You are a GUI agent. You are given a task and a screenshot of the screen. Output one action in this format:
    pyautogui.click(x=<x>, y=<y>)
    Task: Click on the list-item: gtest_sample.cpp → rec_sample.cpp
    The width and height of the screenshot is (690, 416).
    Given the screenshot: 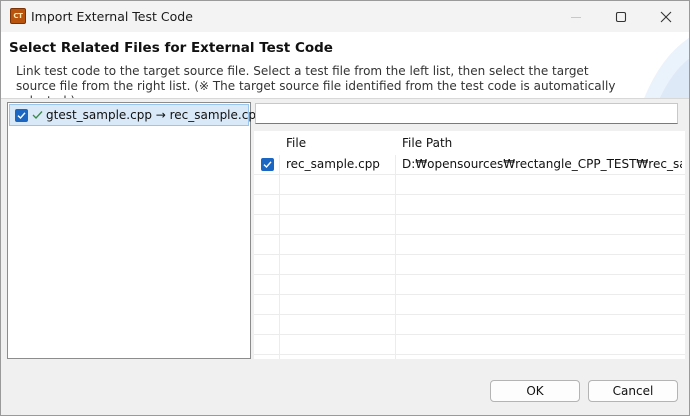 What is the action you would take?
    pyautogui.click(x=136, y=115)
    